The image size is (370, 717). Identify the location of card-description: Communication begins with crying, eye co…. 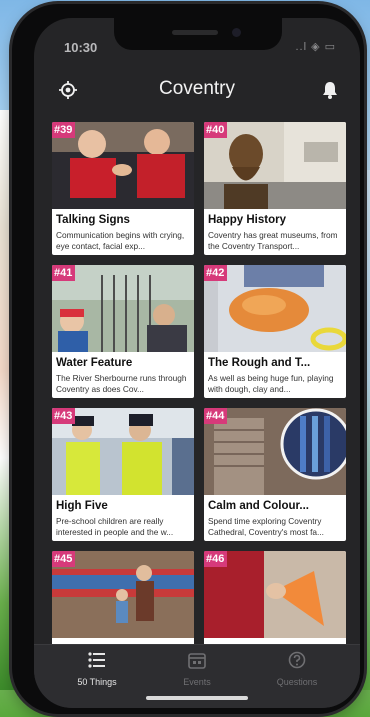
(120, 240).